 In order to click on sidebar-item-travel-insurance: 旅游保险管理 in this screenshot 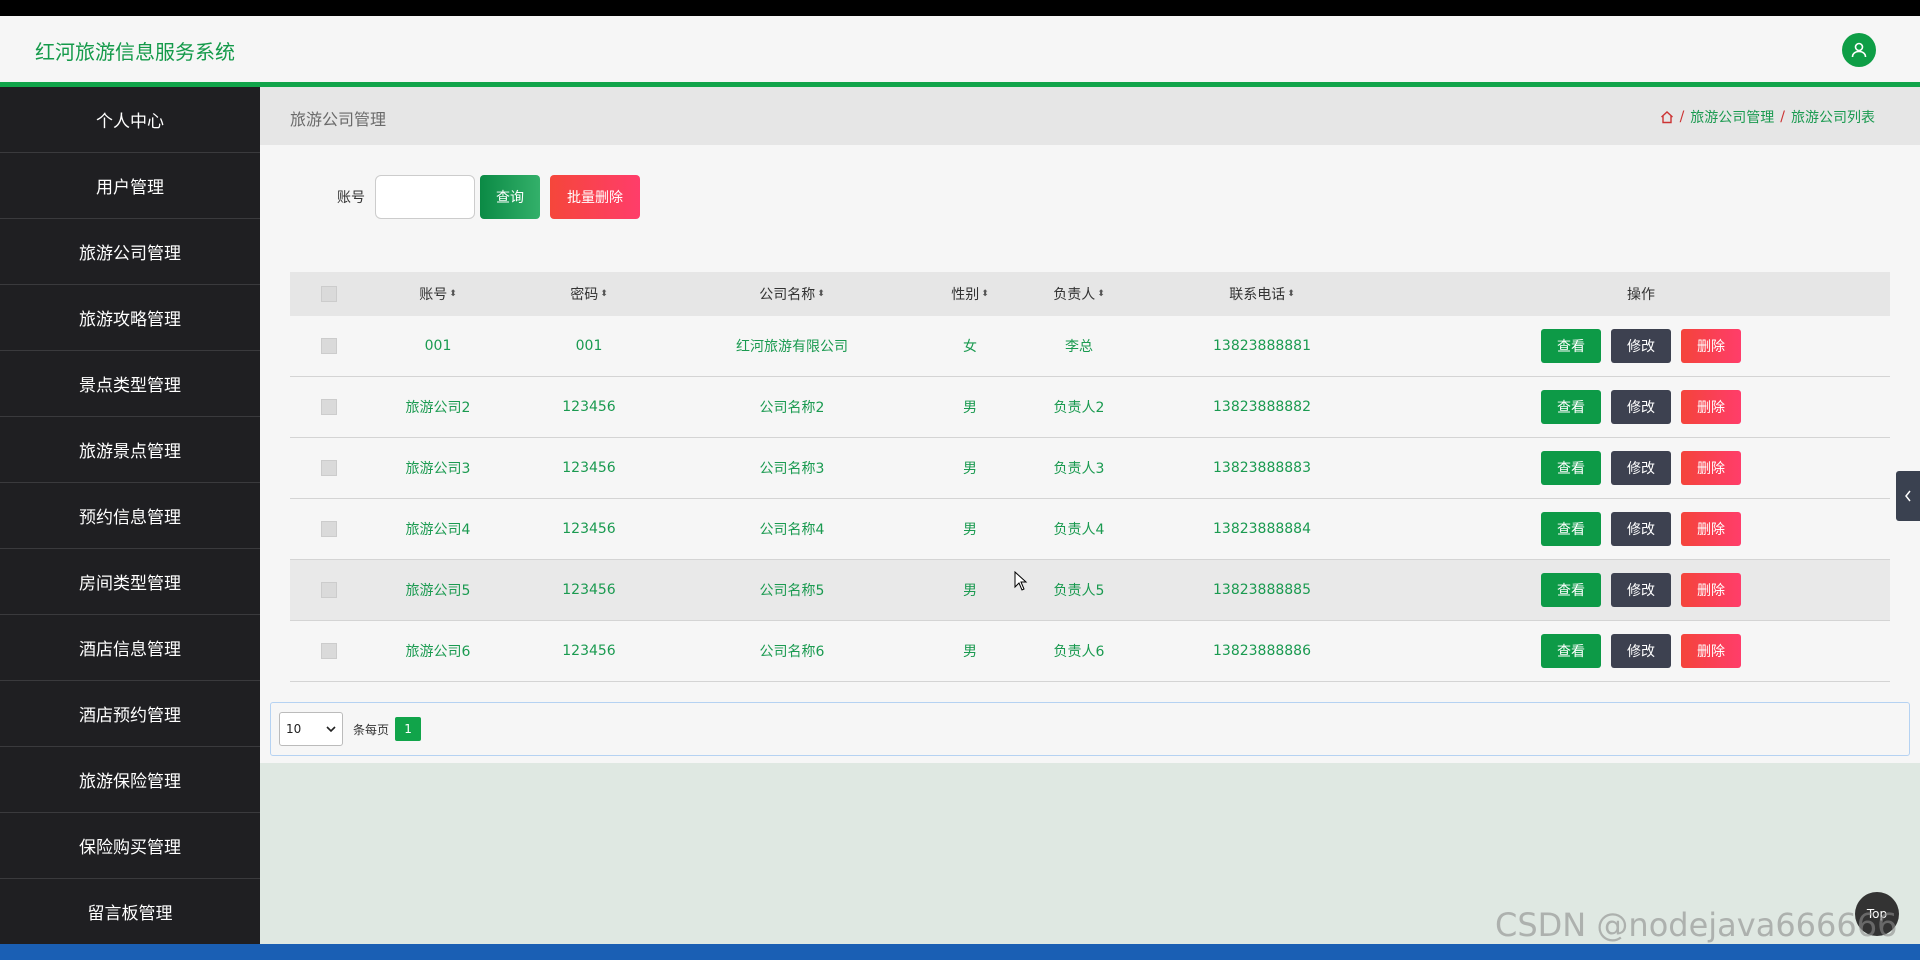, I will do `click(130, 780)`.